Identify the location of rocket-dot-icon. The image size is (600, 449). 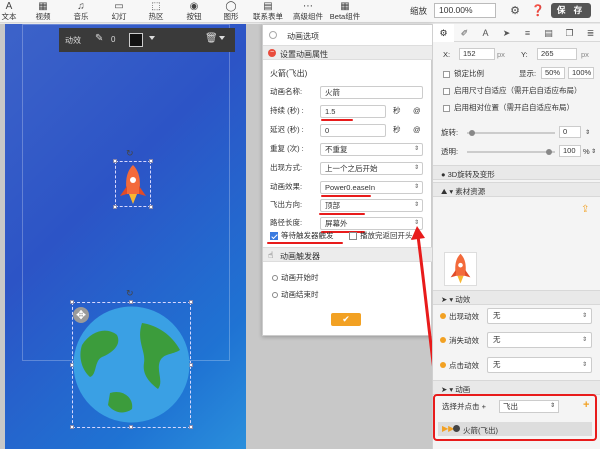
(456, 428).